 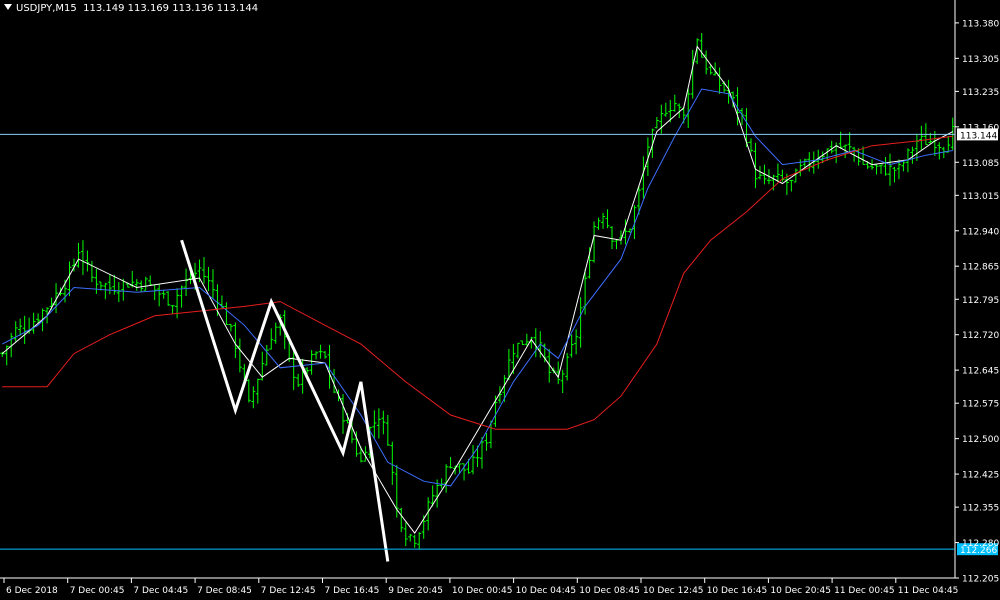 I want to click on x-tick-label: 7 Dec 16:45, so click(x=352, y=591).